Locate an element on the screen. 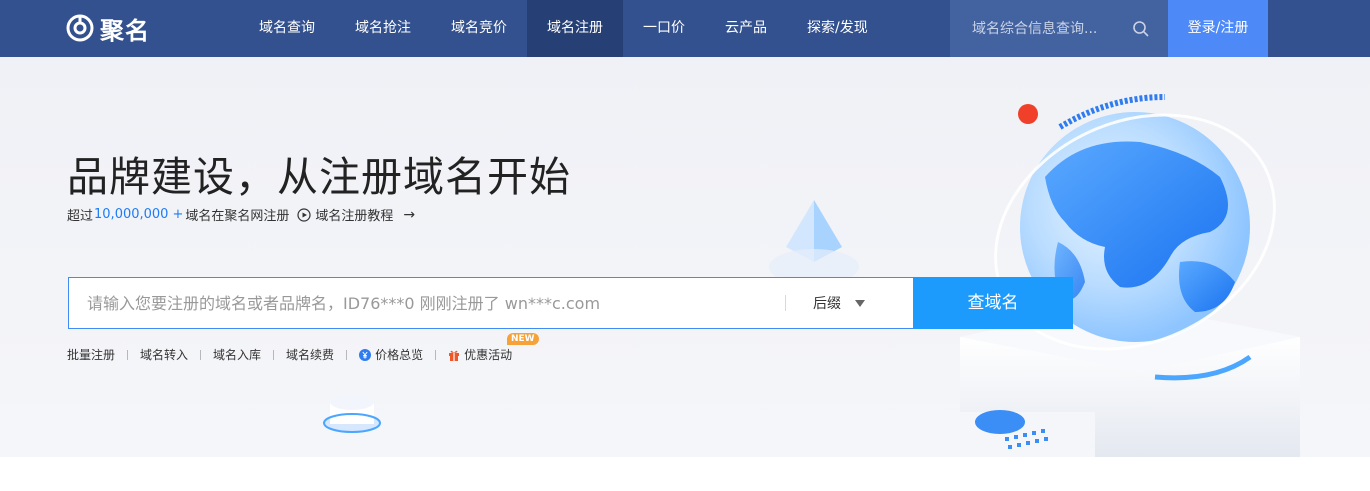 This screenshot has height=491, width=1370. chevron-down-icon is located at coordinates (860, 303).